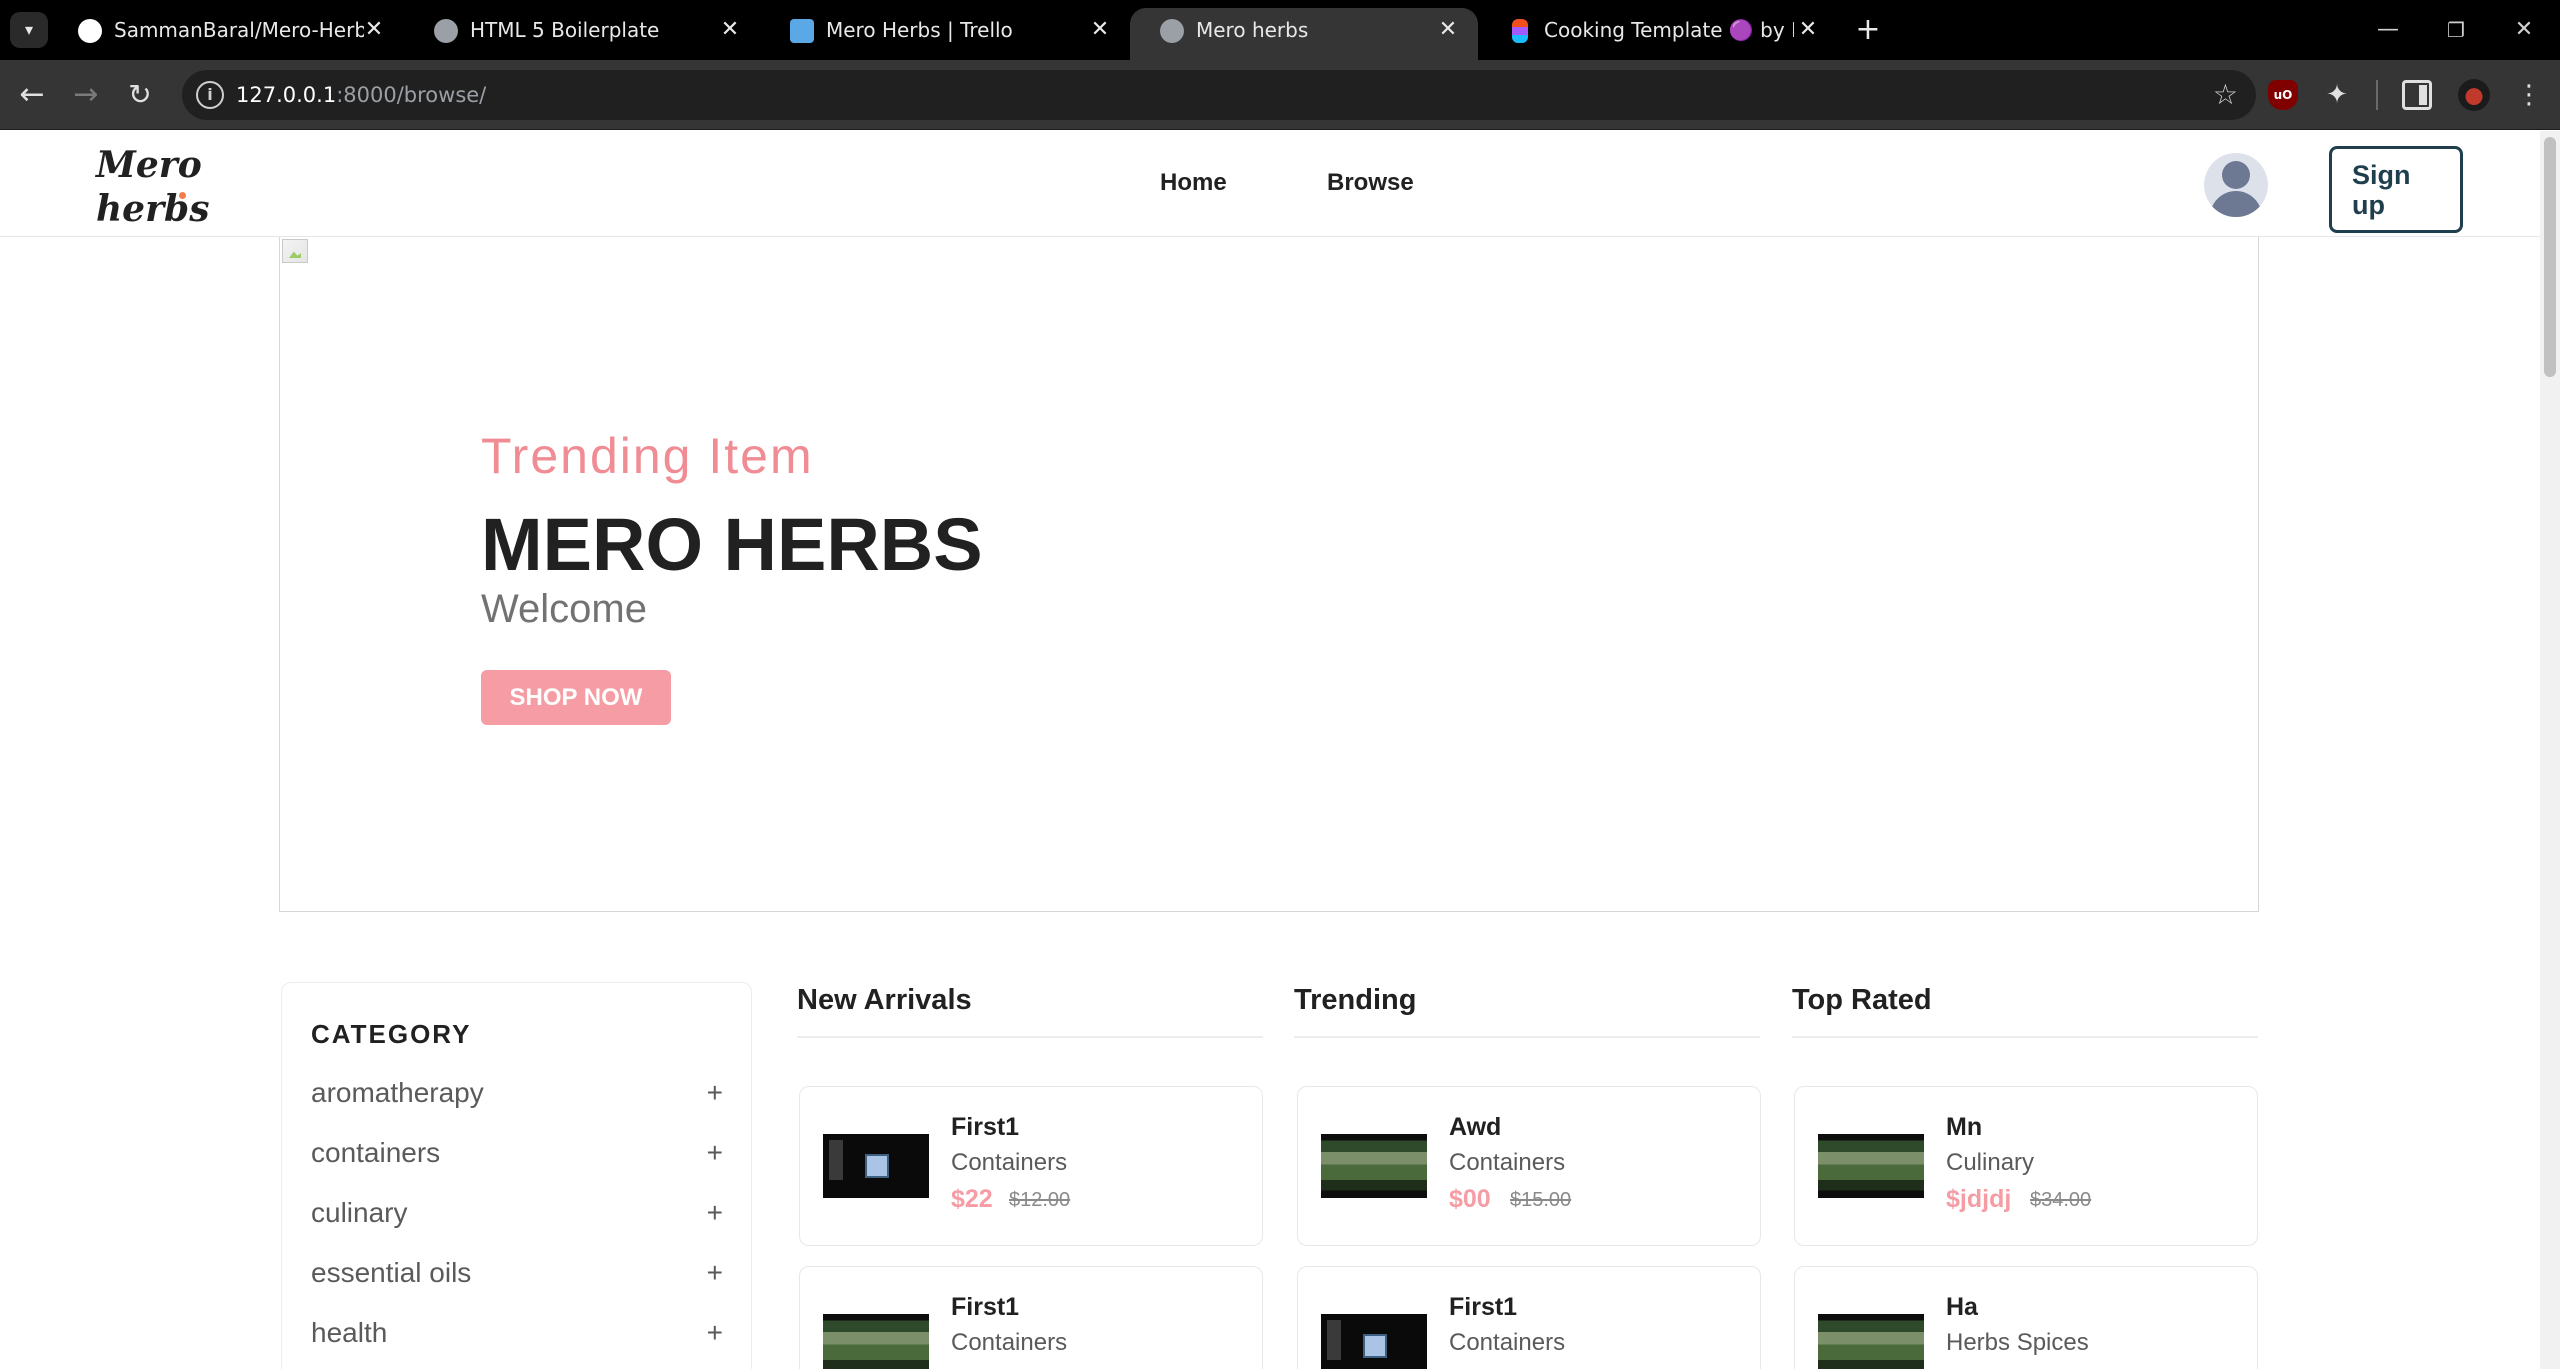 This screenshot has width=2560, height=1369. I want to click on signup-button: Sign up, so click(2396, 189).